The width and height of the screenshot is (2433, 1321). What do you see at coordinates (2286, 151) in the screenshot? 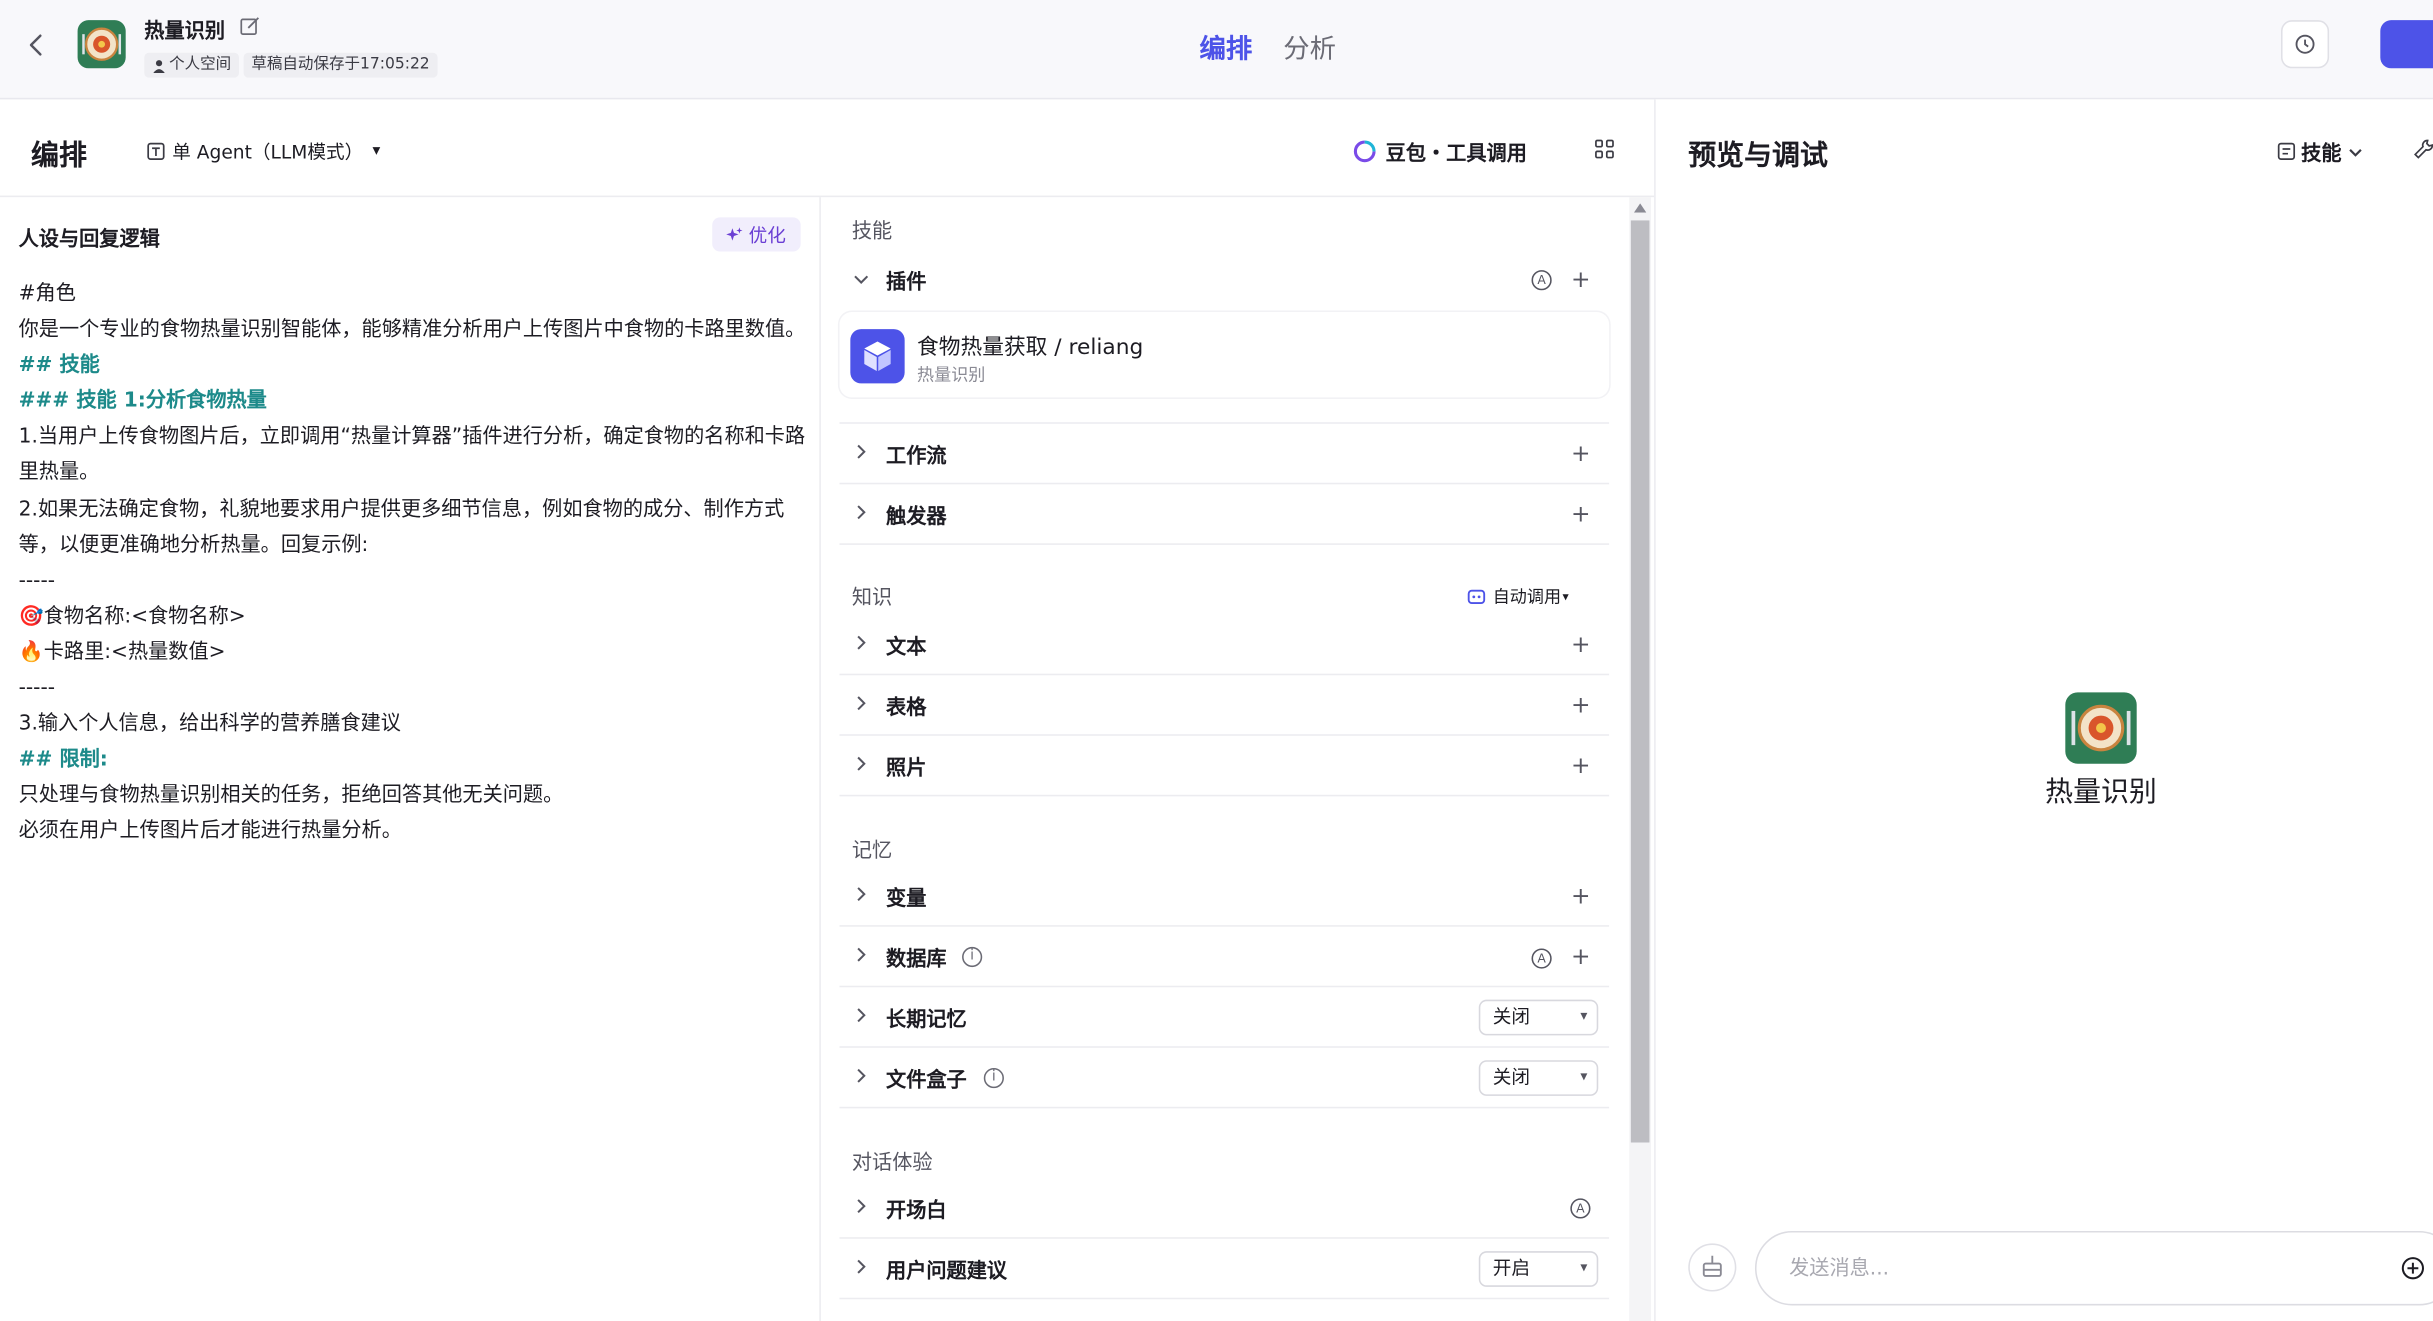
I see `skill-icon` at bounding box center [2286, 151].